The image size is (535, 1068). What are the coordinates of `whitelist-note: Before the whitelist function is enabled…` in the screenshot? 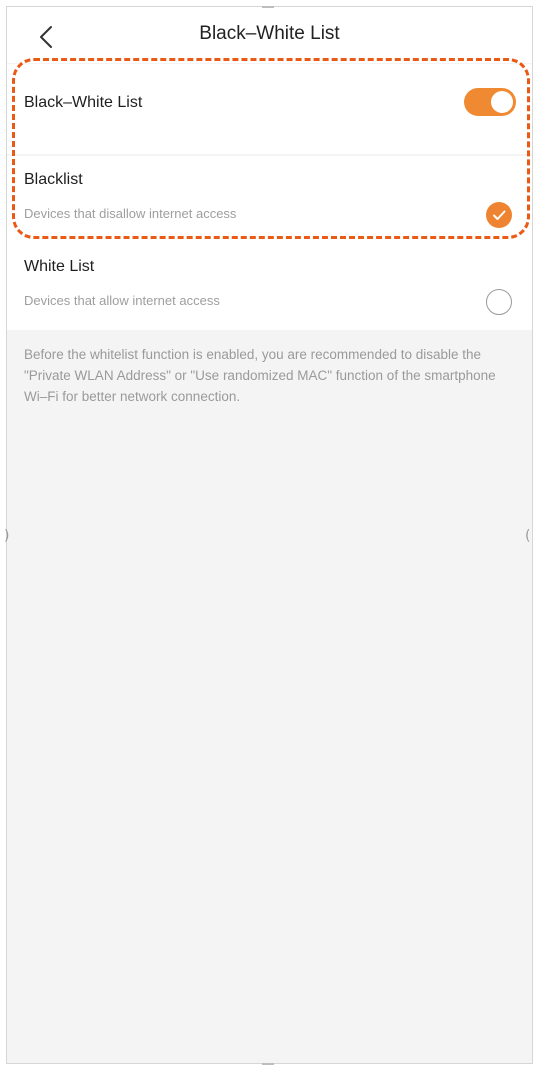 It's located at (260, 375).